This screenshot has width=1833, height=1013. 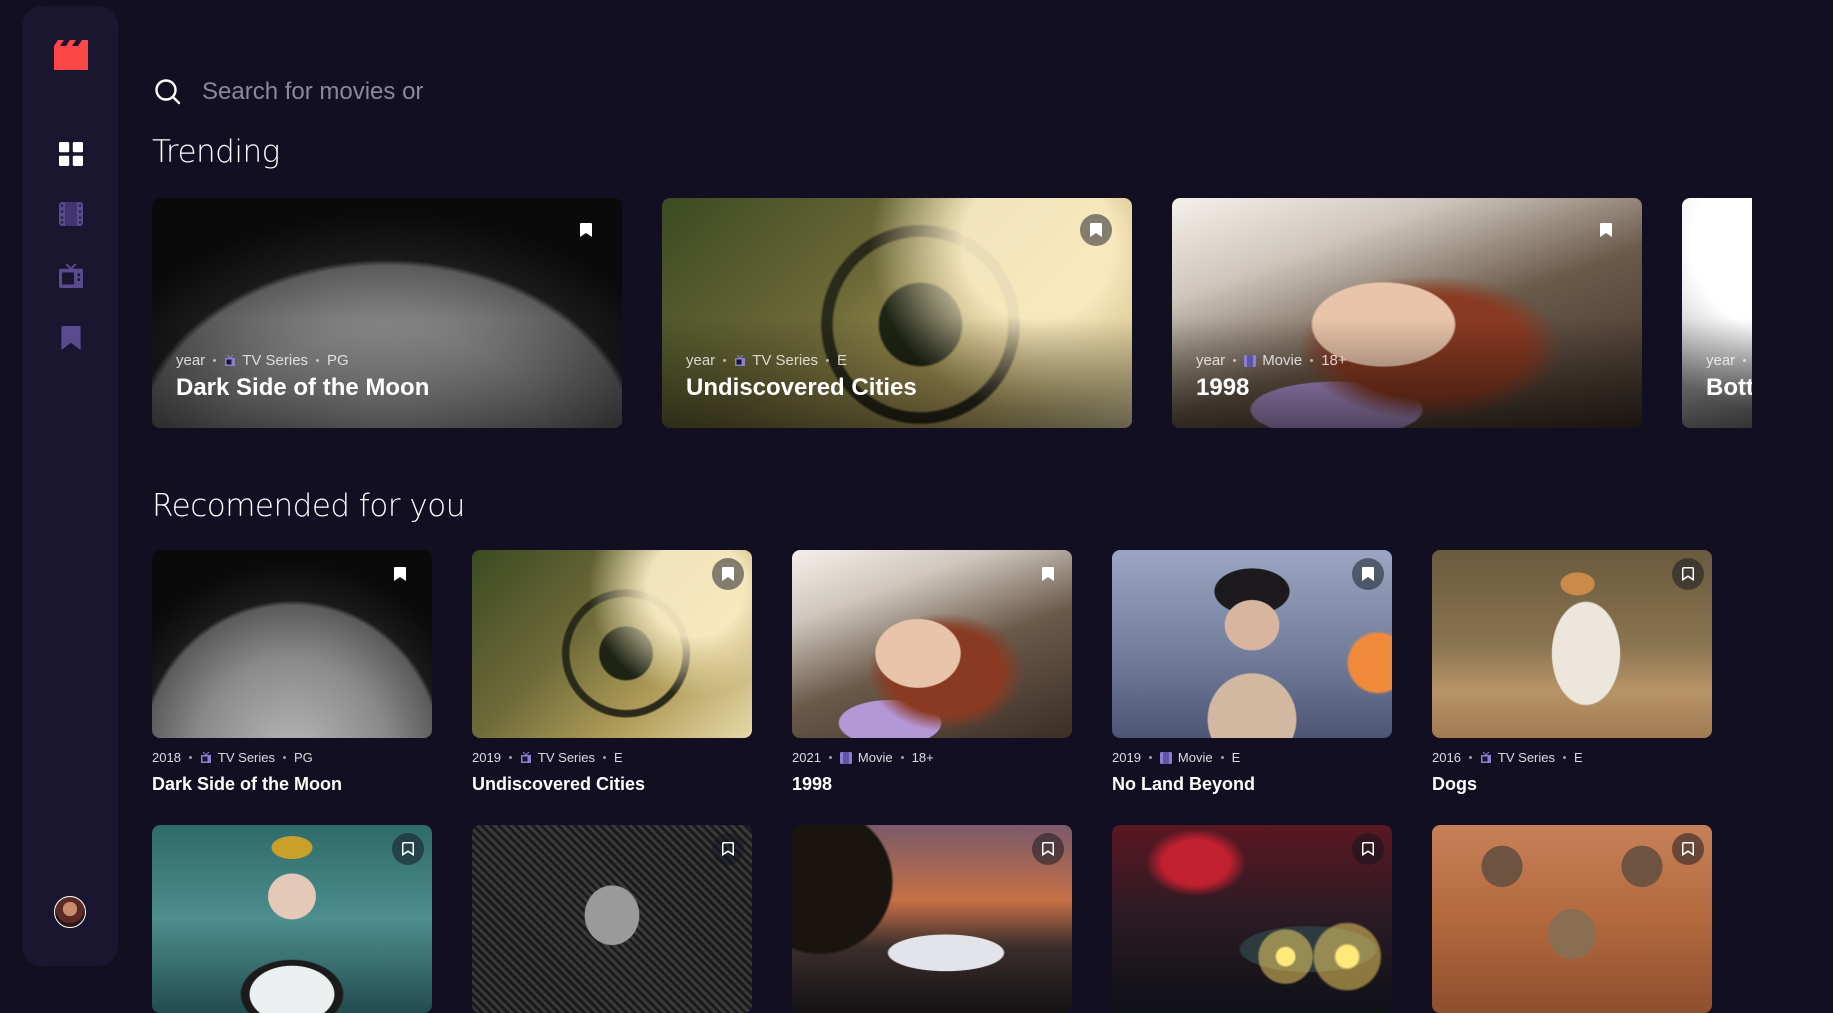 I want to click on tv-icon, so click(x=71, y=276).